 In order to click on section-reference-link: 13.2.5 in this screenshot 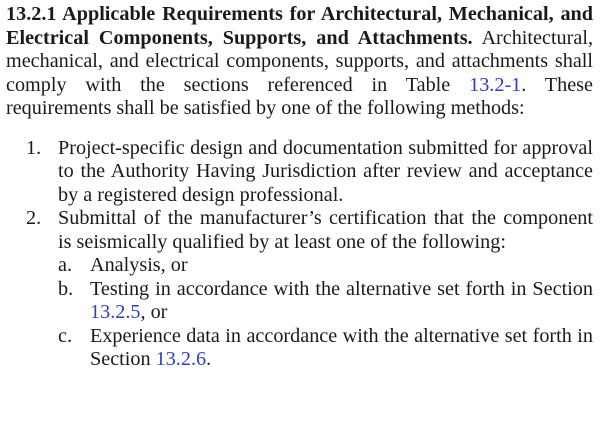, I will do `click(115, 312)`.